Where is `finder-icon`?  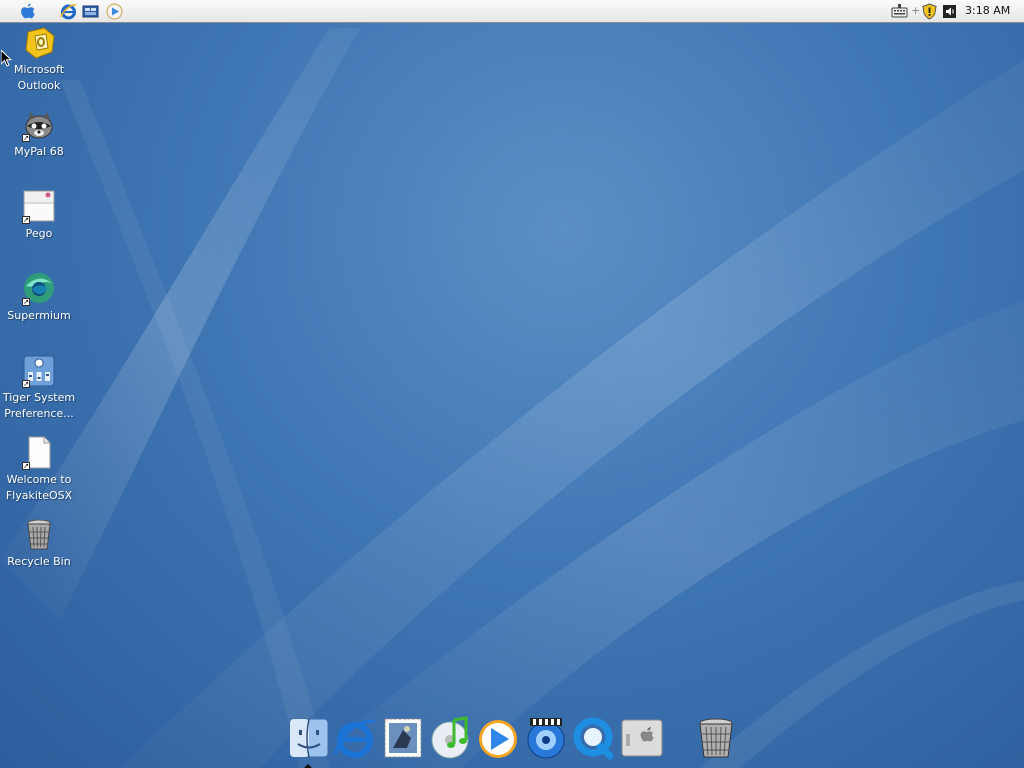
finder-icon is located at coordinates (309, 739).